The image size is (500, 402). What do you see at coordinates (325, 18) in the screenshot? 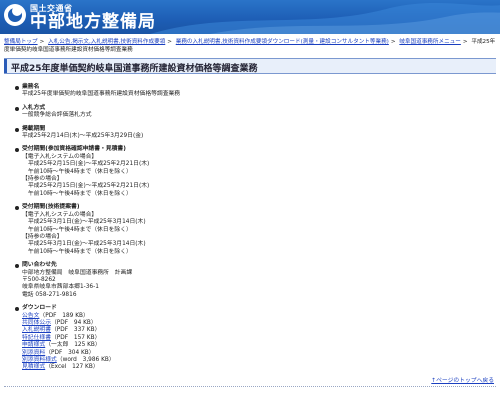
I see `header-decoration` at bounding box center [325, 18].